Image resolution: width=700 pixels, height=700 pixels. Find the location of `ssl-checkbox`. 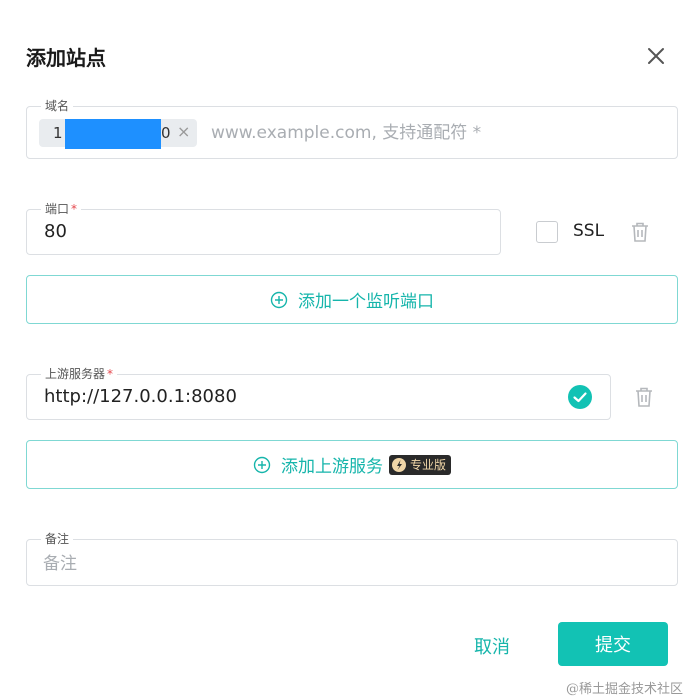

ssl-checkbox is located at coordinates (547, 232).